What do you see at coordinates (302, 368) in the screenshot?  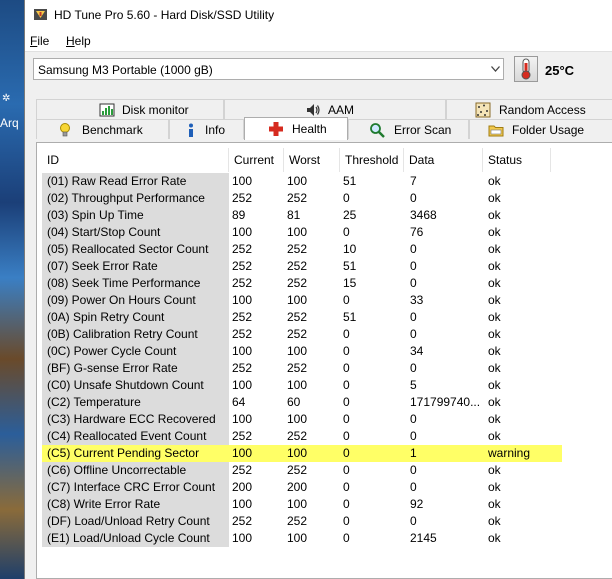 I see `table-row: (BF) G-sense Error Rate 252 252 0 0 ok` at bounding box center [302, 368].